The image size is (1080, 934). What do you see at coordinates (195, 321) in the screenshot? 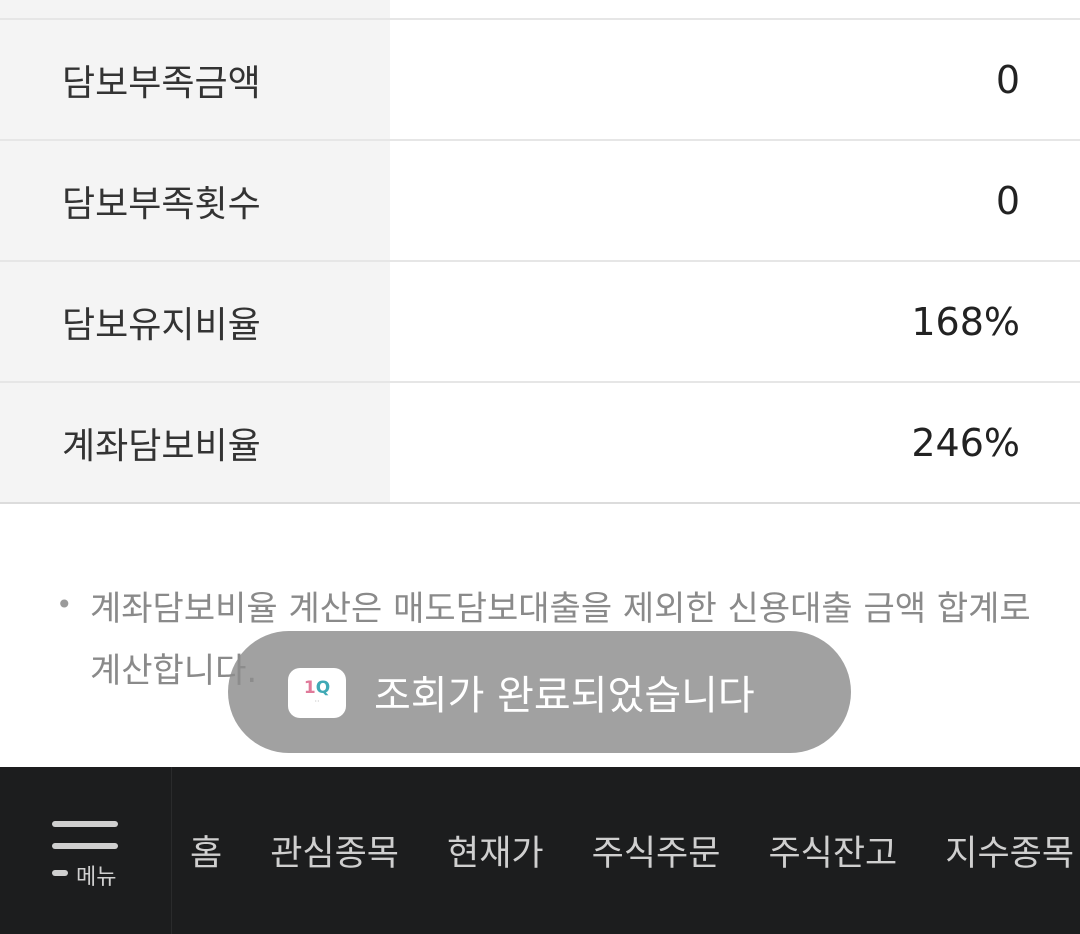
I see `row-label: 담보유지비율` at bounding box center [195, 321].